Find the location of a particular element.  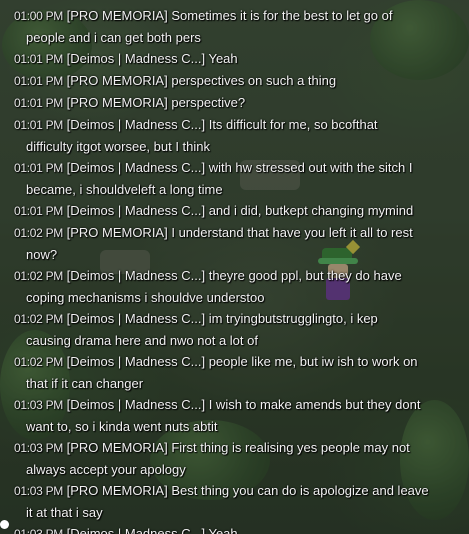

message-text-continued: always accept your apology is located at coordinates (106, 469).